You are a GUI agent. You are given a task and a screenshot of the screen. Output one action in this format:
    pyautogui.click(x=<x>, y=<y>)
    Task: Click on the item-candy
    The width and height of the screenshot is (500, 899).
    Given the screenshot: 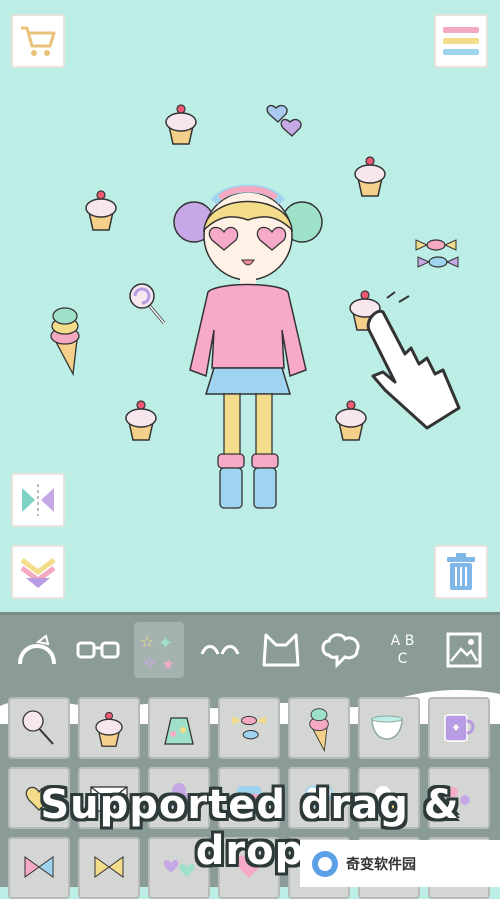 What is the action you would take?
    pyautogui.click(x=249, y=728)
    